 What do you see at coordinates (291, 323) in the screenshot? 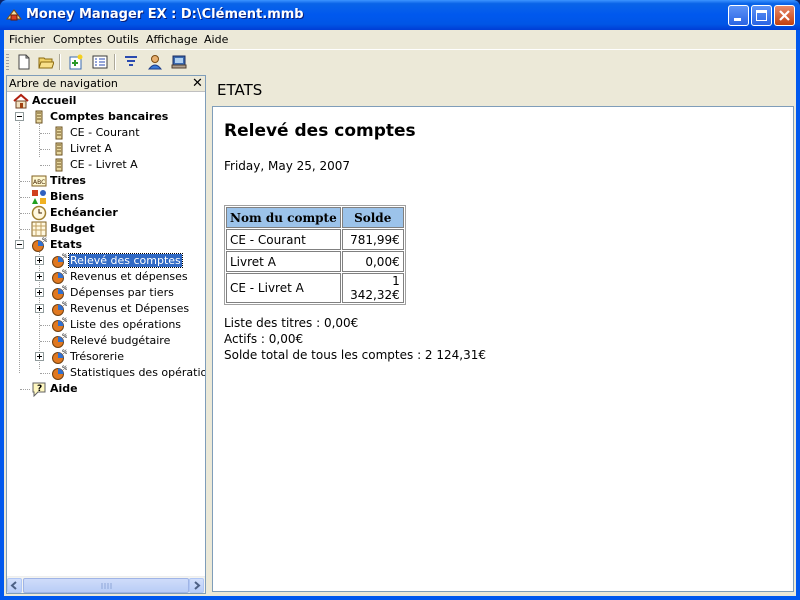
I see `securities-total: Liste des titres : 0,00€` at bounding box center [291, 323].